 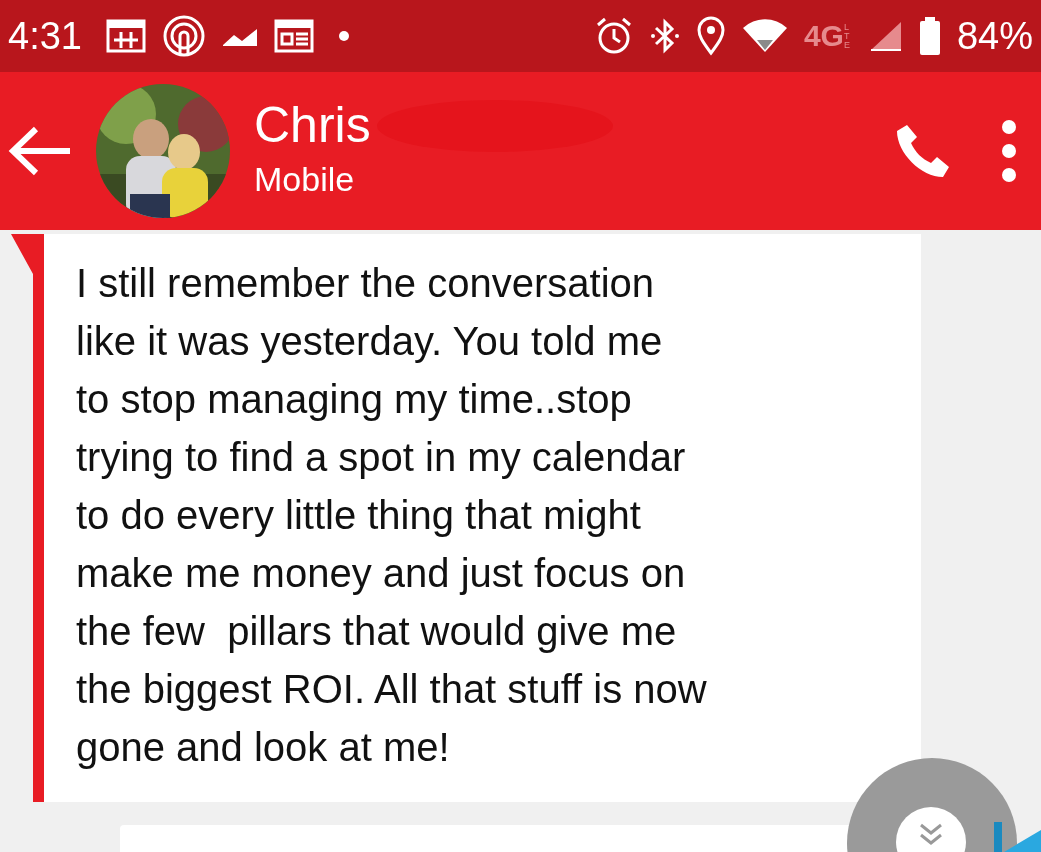 I want to click on contact-name: Chris, so click(x=312, y=125).